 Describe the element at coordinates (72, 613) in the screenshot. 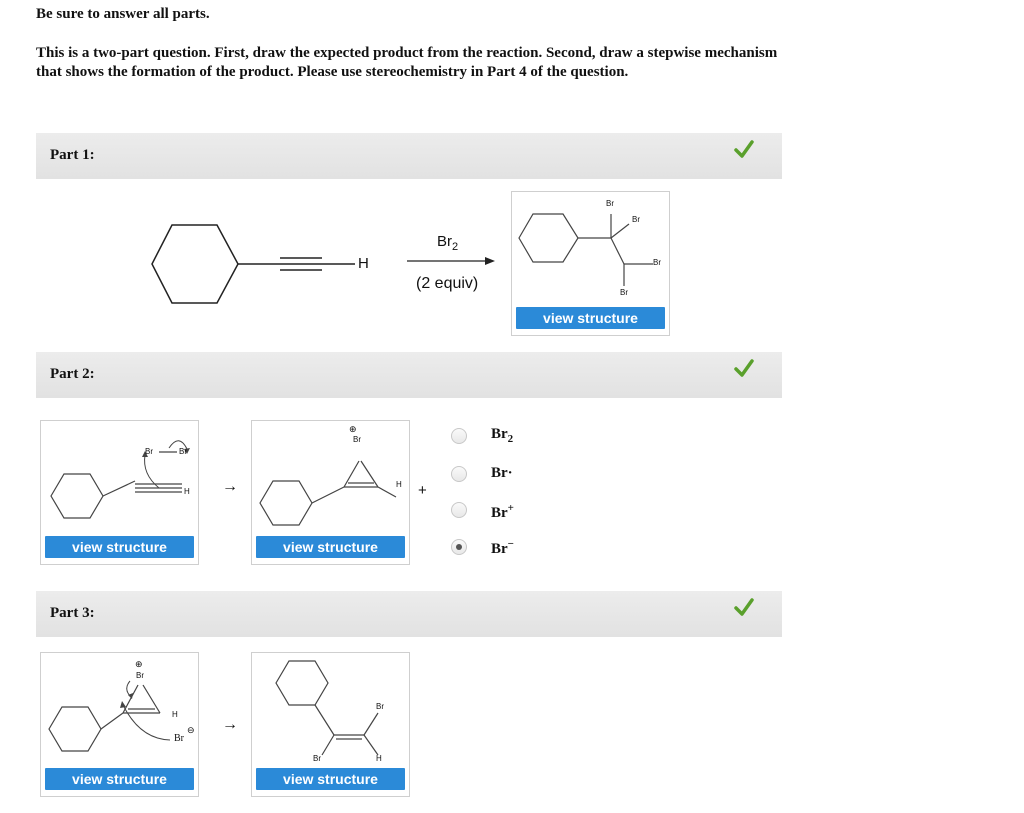

I see `part-3-label: Part 3:` at that location.